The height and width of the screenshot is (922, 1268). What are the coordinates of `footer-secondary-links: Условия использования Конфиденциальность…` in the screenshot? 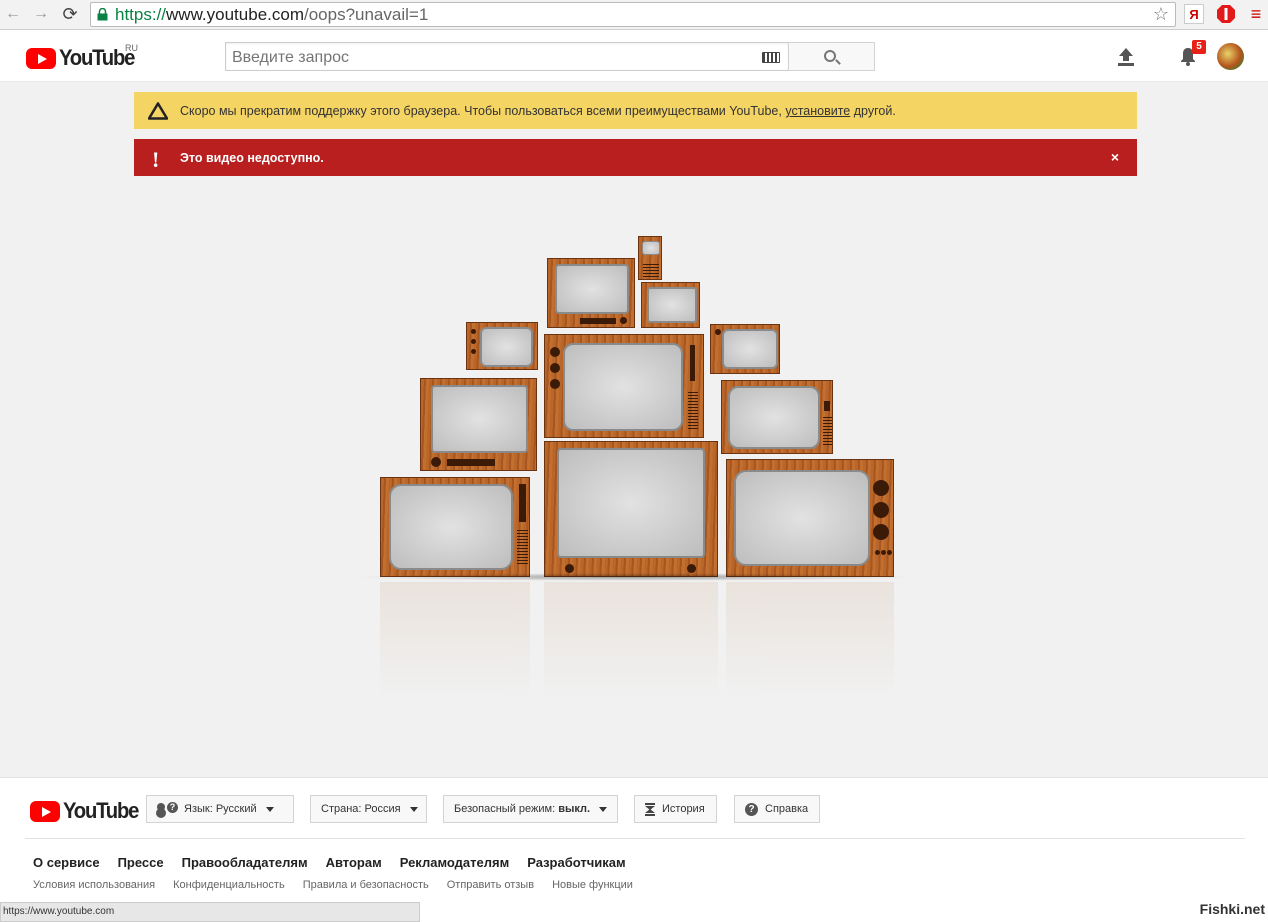 It's located at (333, 885).